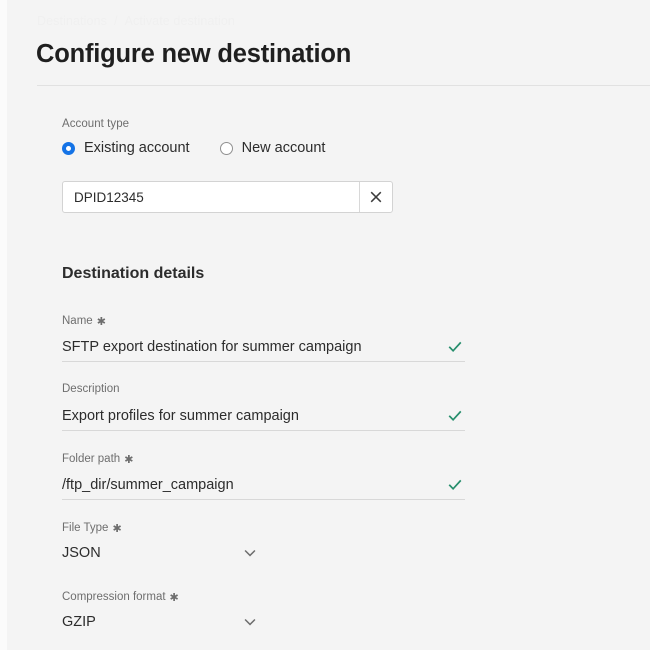 Image resolution: width=650 pixels, height=650 pixels. I want to click on radio-existing-account-label: Existing account, so click(137, 148).